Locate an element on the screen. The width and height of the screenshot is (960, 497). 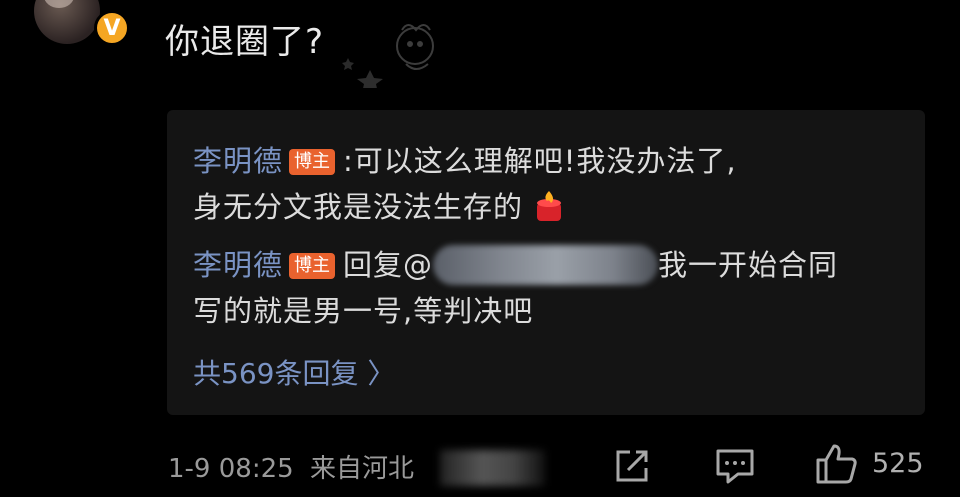
like-icon is located at coordinates (836, 464).